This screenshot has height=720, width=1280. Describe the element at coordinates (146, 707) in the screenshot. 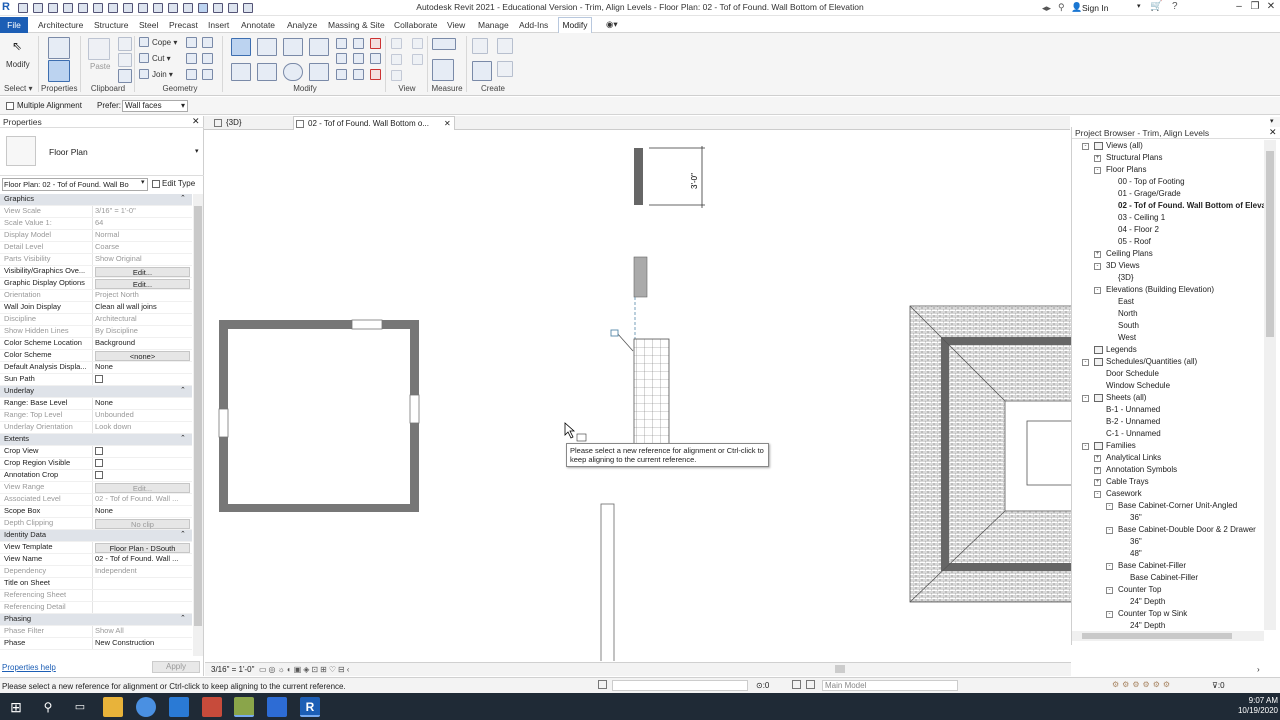

I see `chrome-icon` at that location.